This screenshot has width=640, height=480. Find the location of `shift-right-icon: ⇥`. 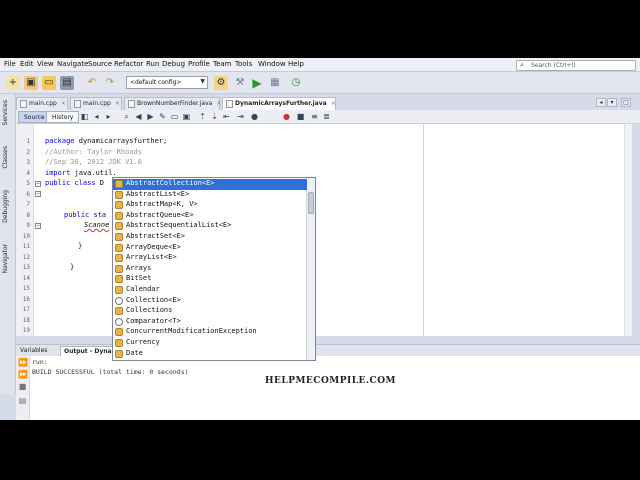

shift-right-icon: ⇥ is located at coordinates (240, 116).